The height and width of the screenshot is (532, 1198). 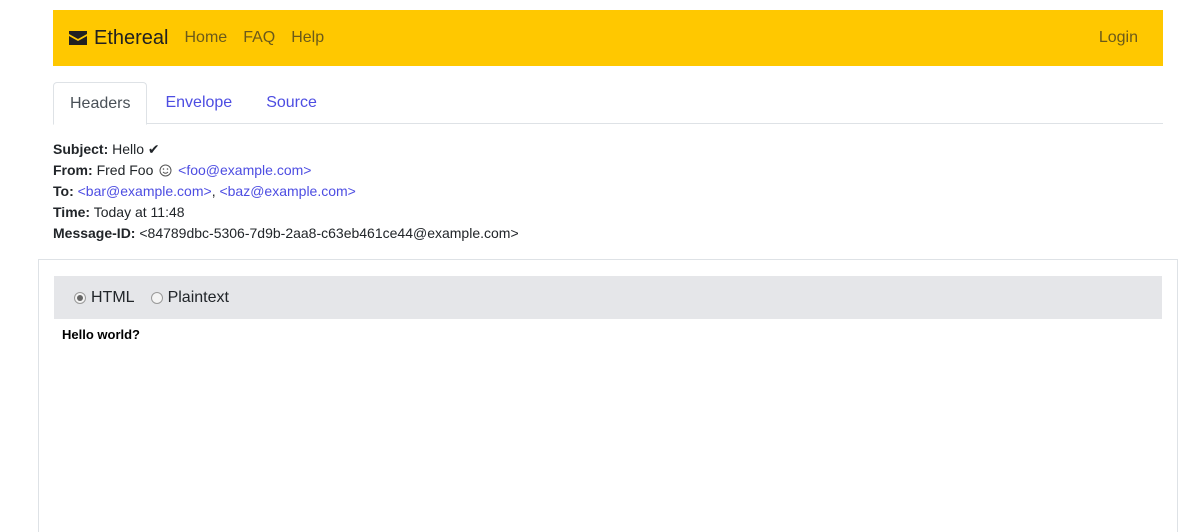 I want to click on brand-link: Ethereal, so click(x=118, y=38).